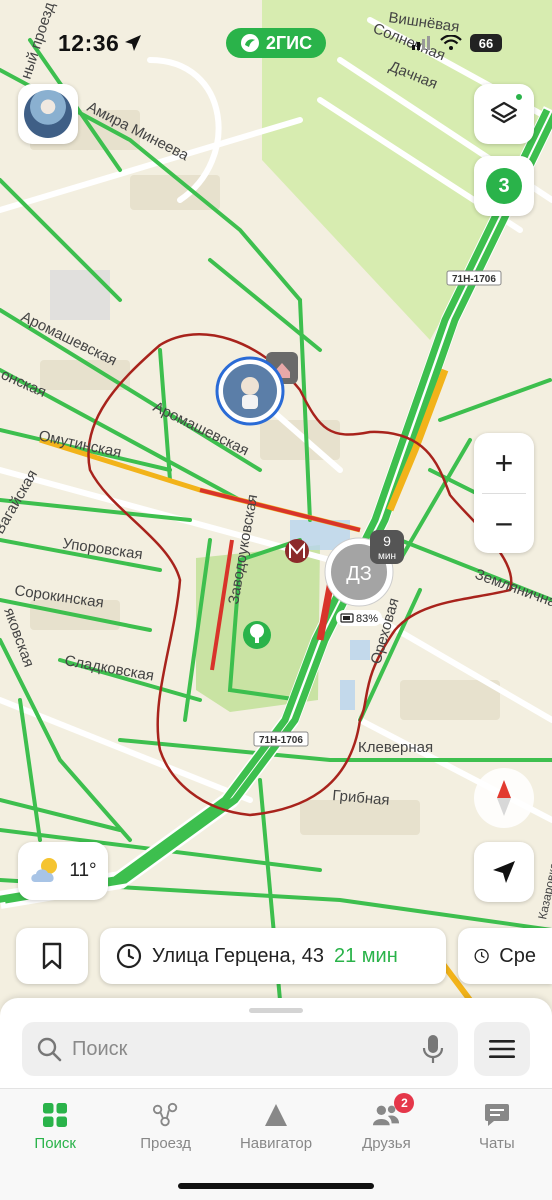 The image size is (552, 1200). I want to click on friend-battery-indicator: 83%, so click(359, 618).